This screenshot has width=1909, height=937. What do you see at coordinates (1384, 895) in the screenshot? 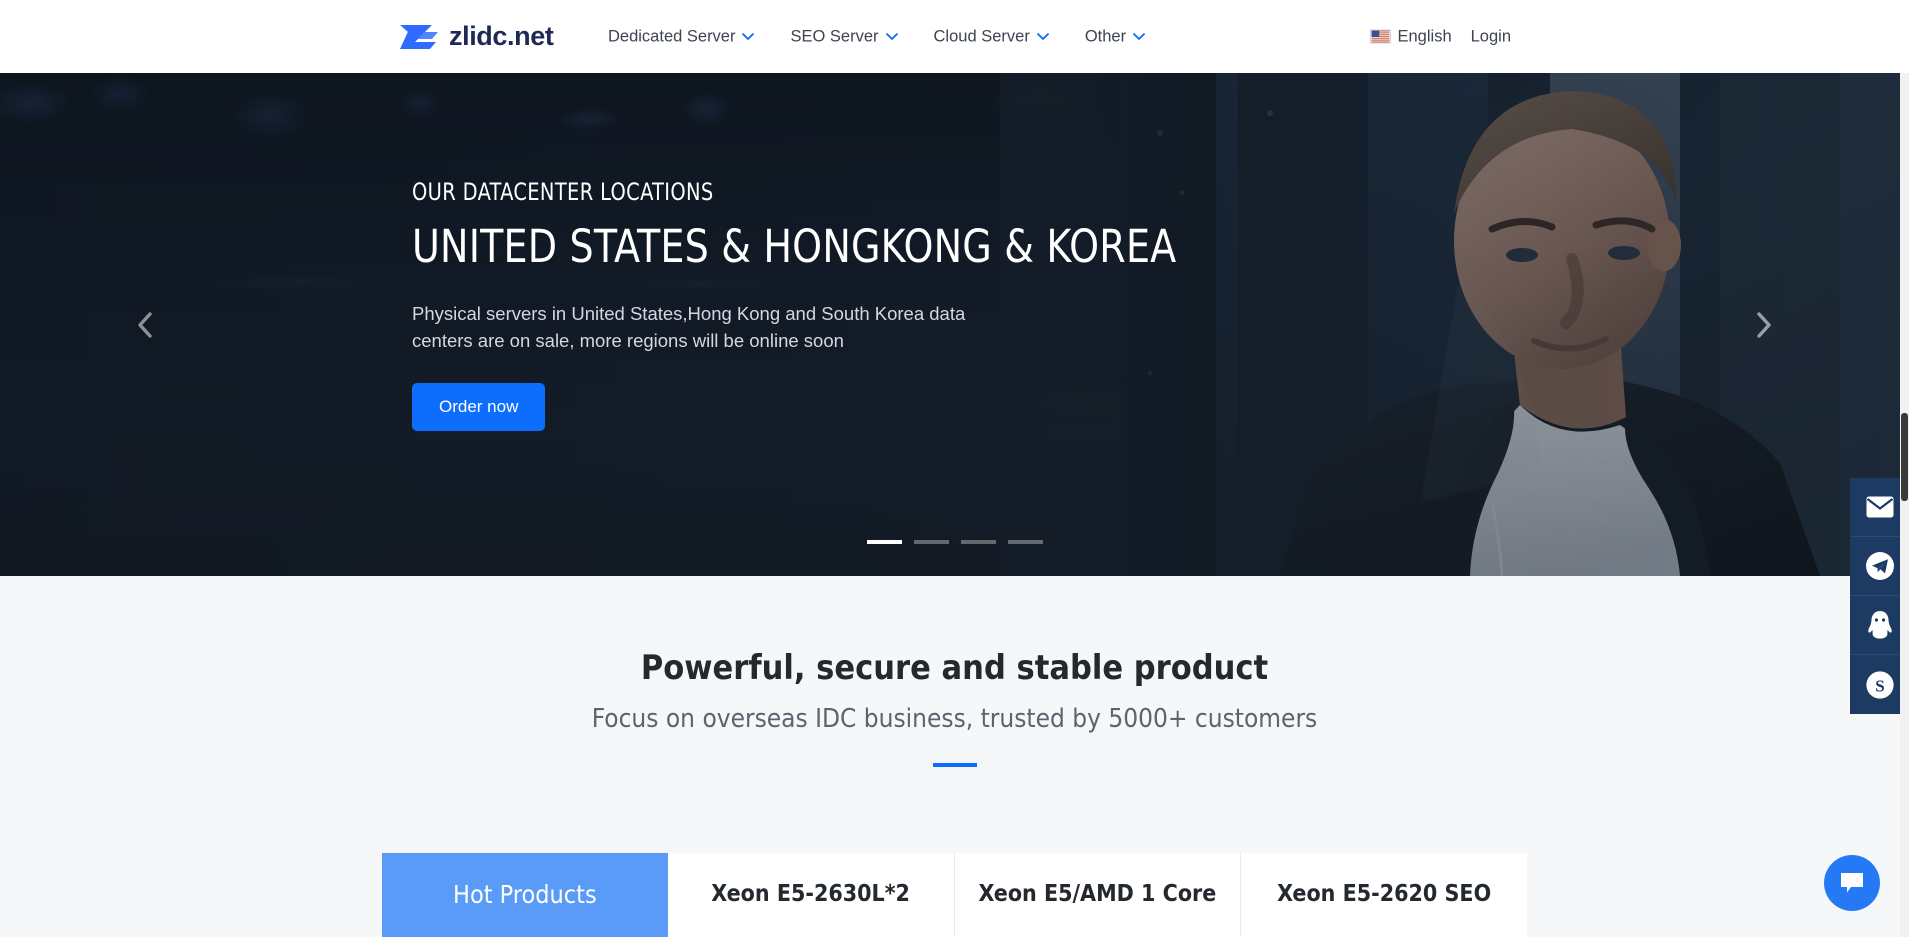
I see `tab-xeon-e5-2620-seo: Xeon E5-2620 SEO` at bounding box center [1384, 895].